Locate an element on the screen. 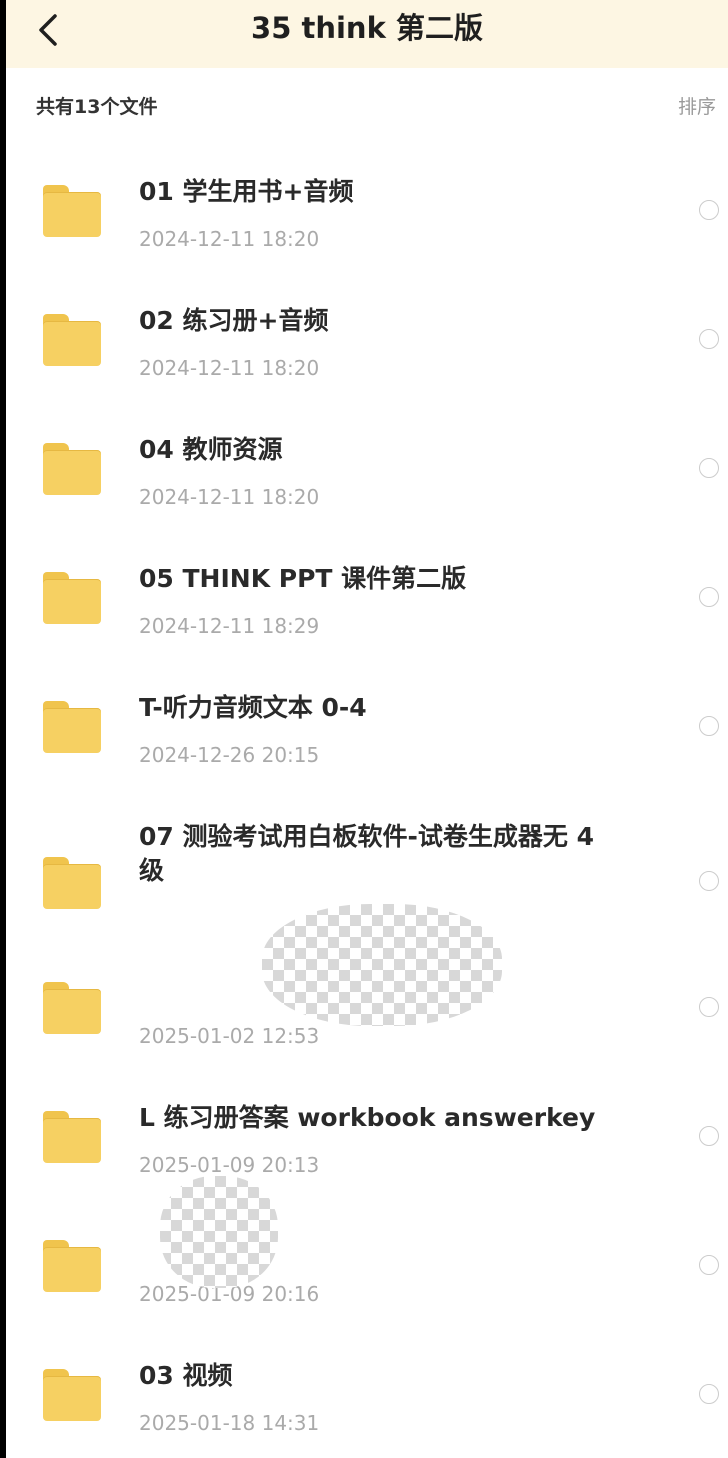 The width and height of the screenshot is (728, 1458). file-row: T-听力音频文本 0-4 2024-12-26 20:15 is located at coordinates (367, 710).